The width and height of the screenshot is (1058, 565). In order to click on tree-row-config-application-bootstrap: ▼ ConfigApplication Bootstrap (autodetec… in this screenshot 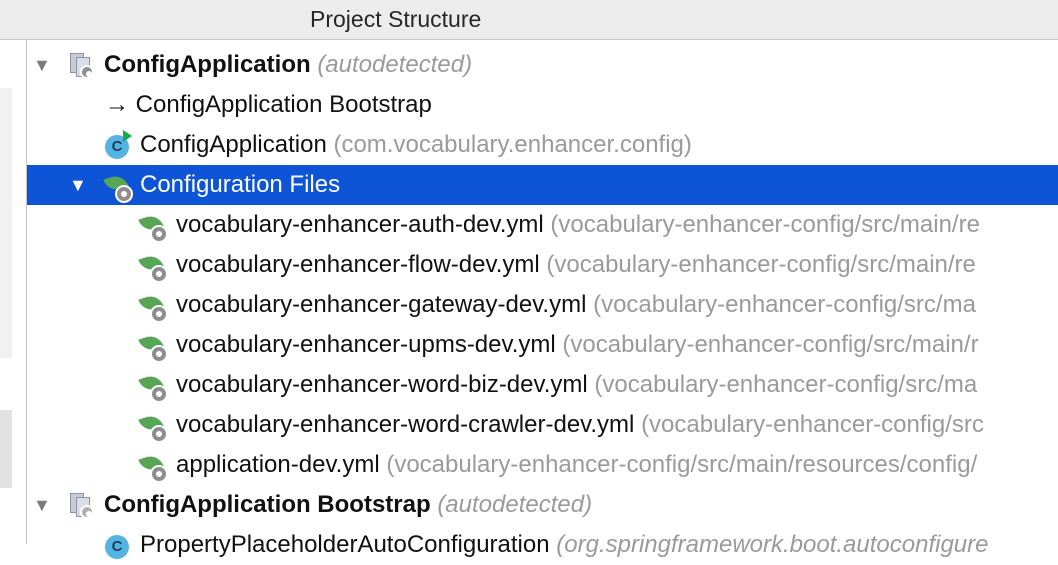, I will do `click(542, 505)`.